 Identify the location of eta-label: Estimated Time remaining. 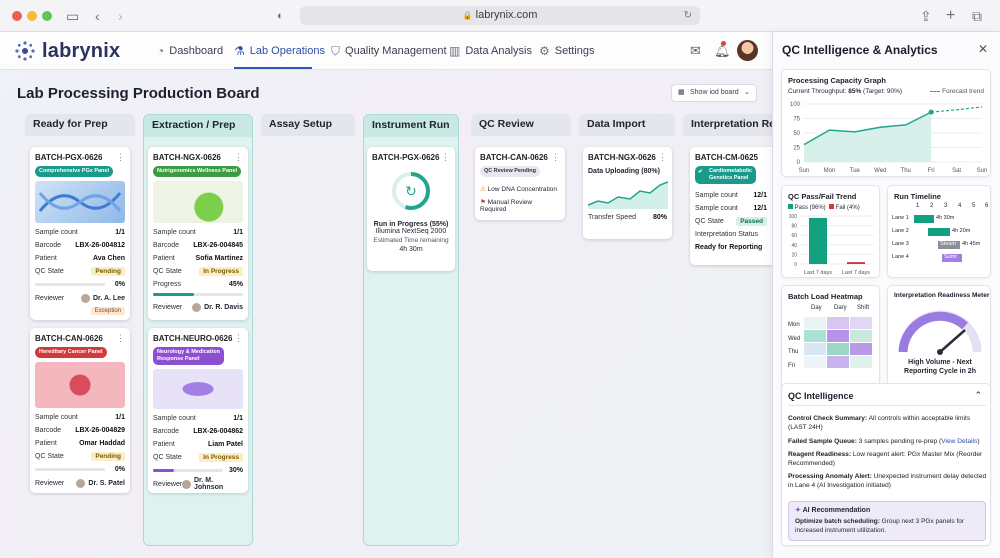
(411, 240).